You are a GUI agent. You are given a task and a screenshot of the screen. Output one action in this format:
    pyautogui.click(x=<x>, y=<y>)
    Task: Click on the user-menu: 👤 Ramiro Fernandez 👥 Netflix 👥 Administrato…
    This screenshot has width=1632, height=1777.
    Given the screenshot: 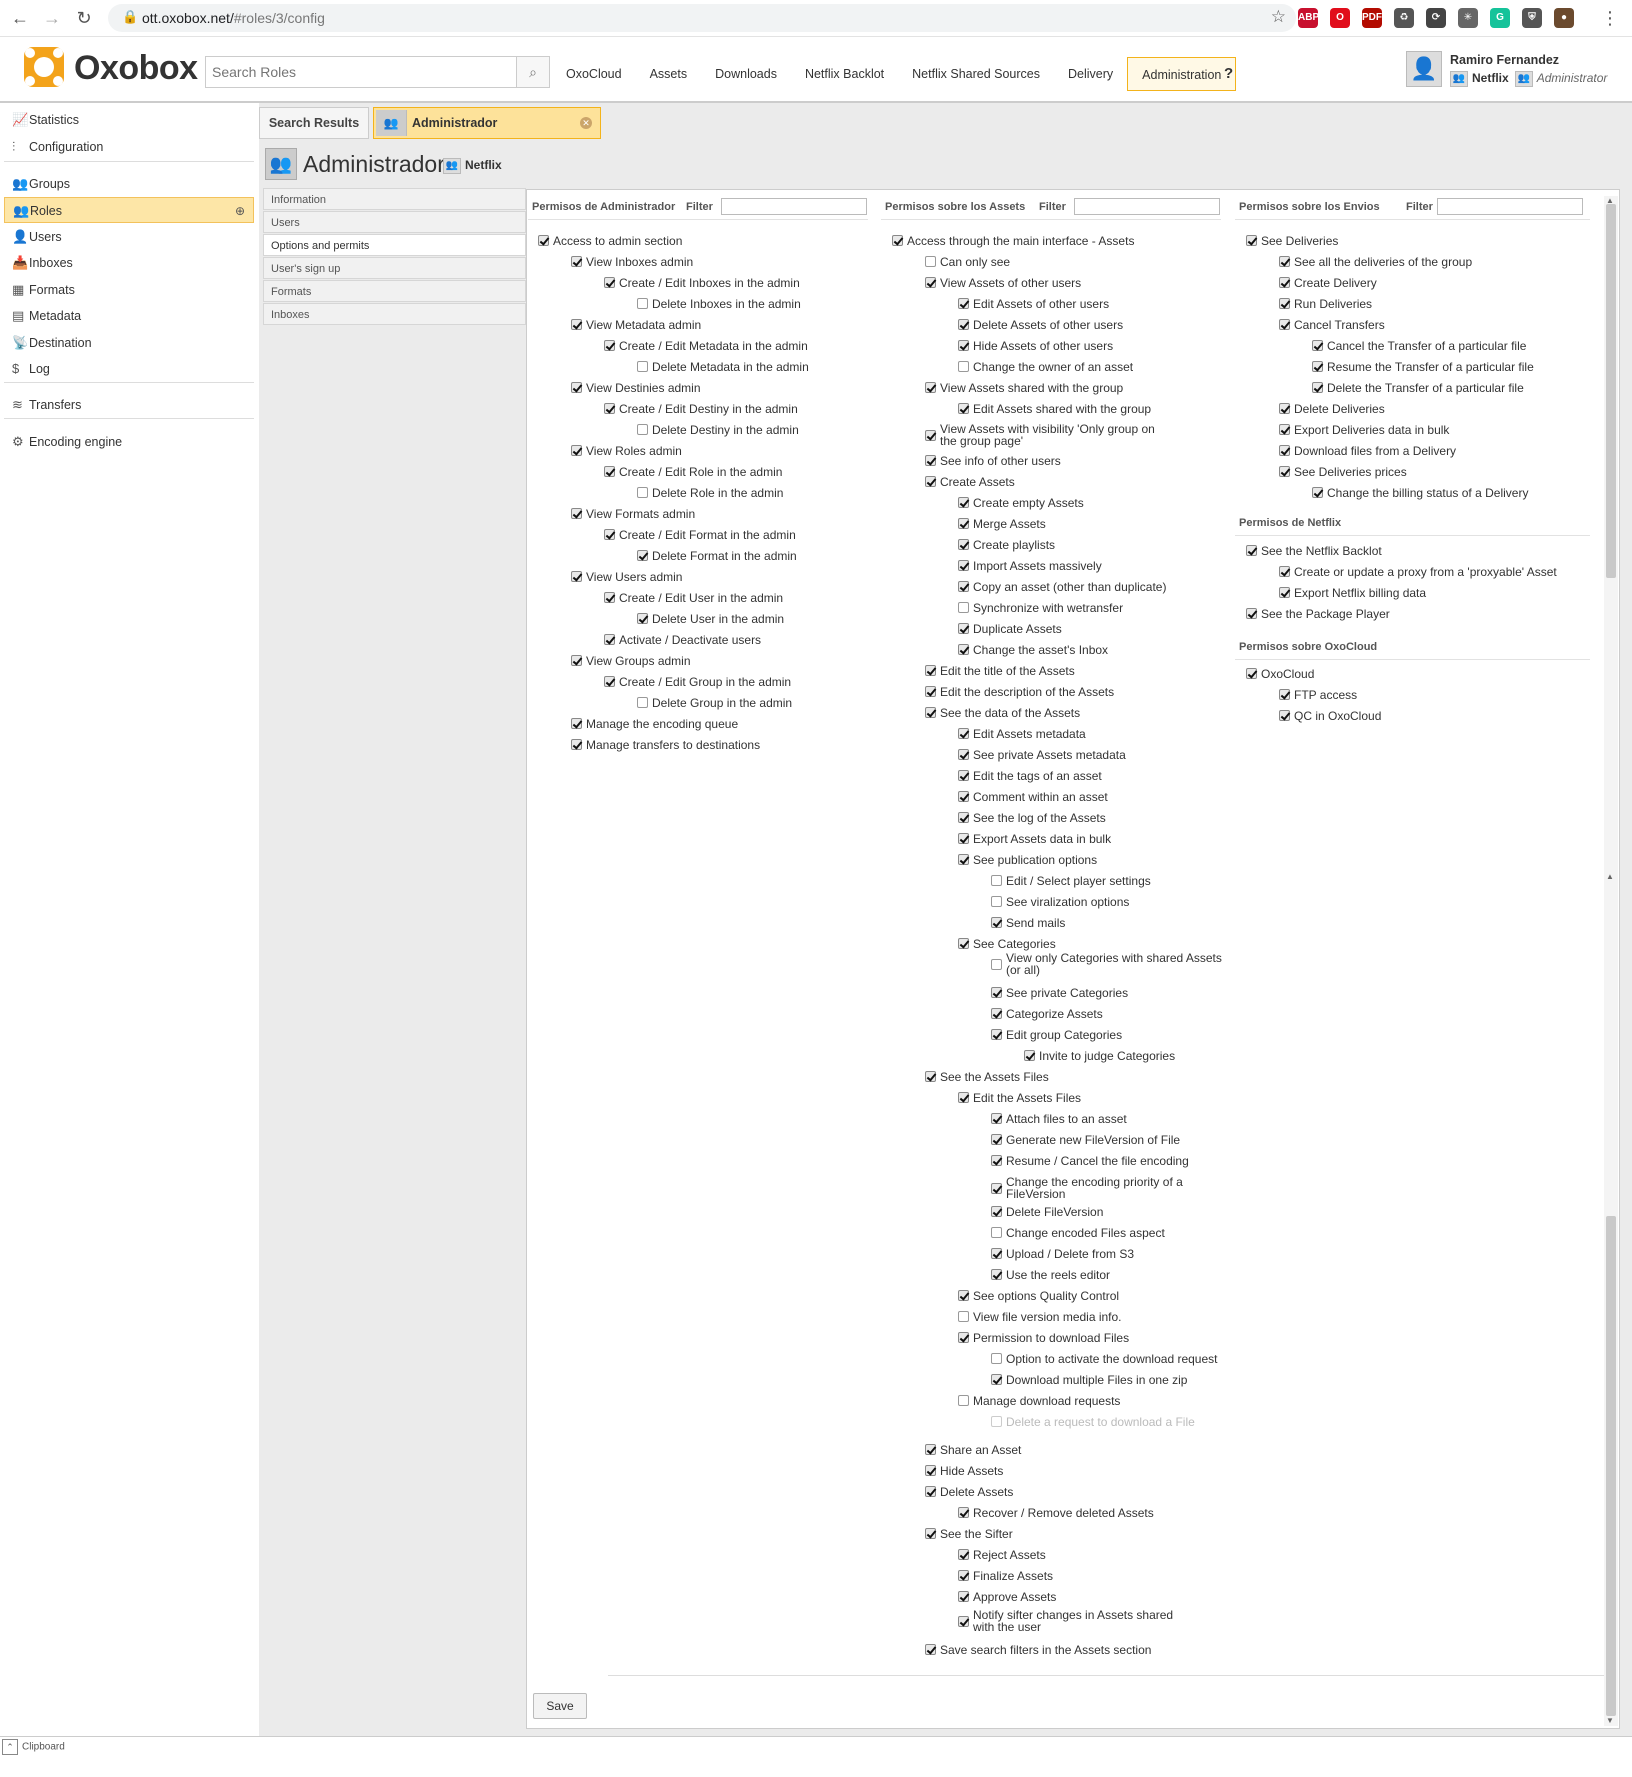 What is the action you would take?
    pyautogui.click(x=1519, y=71)
    